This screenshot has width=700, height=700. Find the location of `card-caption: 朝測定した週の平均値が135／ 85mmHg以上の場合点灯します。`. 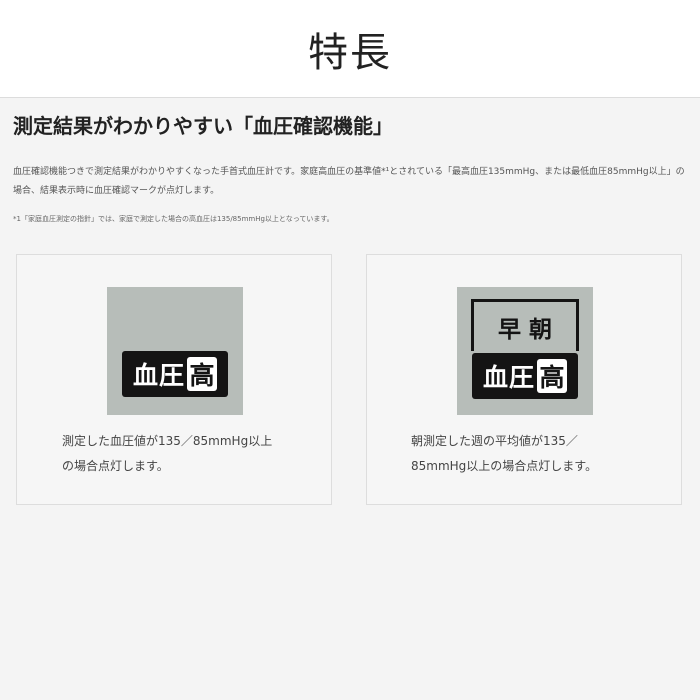

card-caption: 朝測定した週の平均値が135／ 85mmHg以上の場合点灯します。 is located at coordinates (541, 454).